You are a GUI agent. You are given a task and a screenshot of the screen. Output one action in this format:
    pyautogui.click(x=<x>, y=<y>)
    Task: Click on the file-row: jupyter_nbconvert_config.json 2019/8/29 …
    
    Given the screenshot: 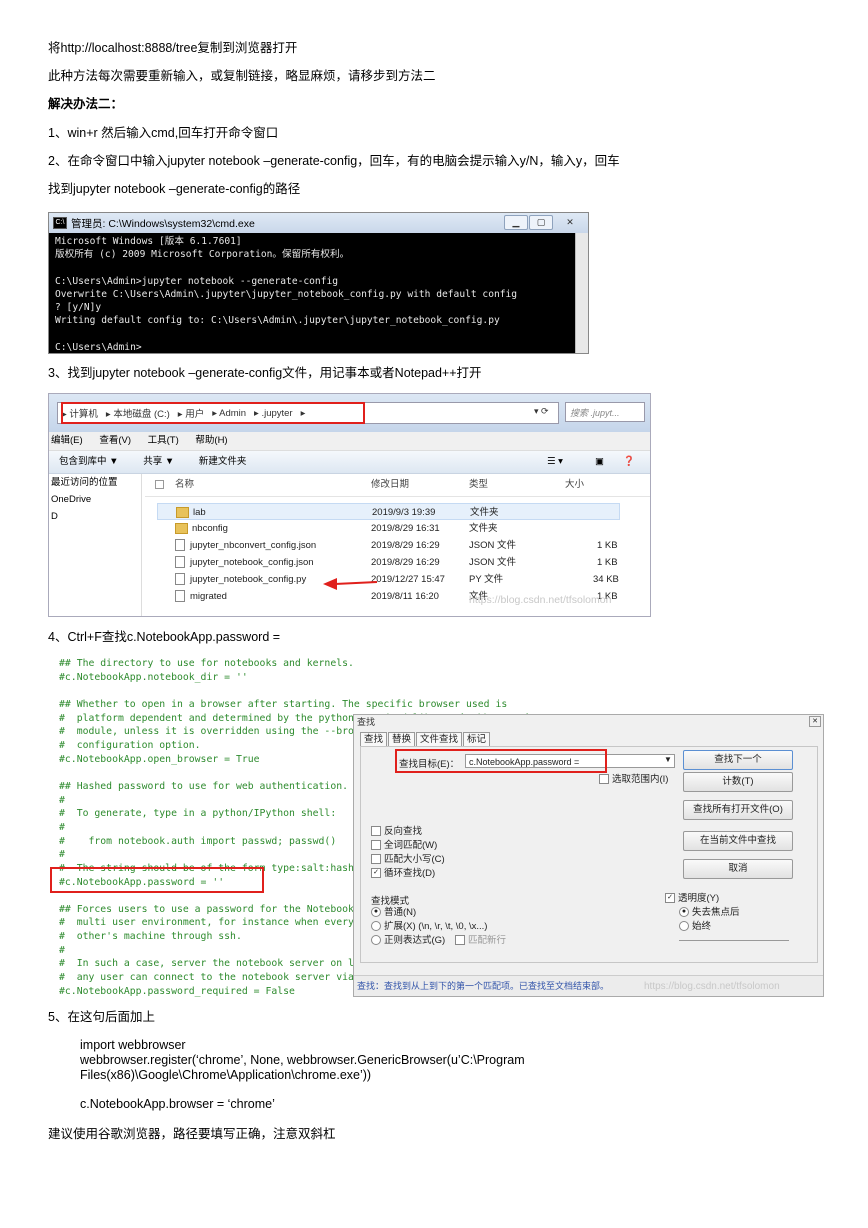 What is the action you would take?
    pyautogui.click(x=397, y=545)
    